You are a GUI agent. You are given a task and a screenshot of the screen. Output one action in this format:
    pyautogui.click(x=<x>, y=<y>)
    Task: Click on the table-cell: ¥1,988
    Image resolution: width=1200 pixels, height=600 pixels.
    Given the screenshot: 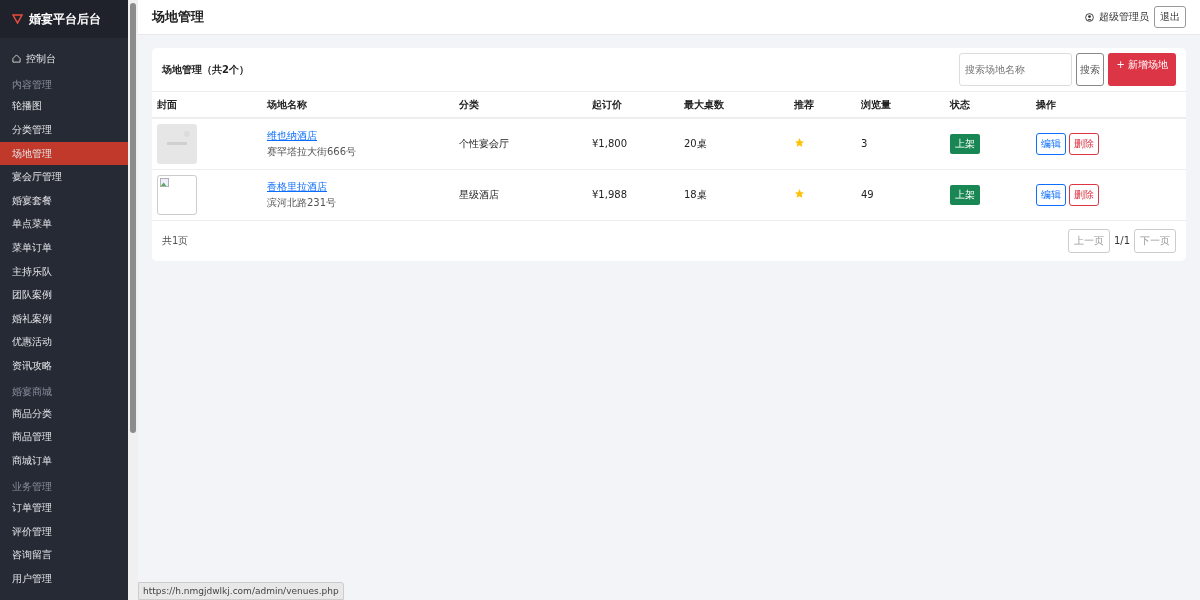 What is the action you would take?
    pyautogui.click(x=609, y=194)
    